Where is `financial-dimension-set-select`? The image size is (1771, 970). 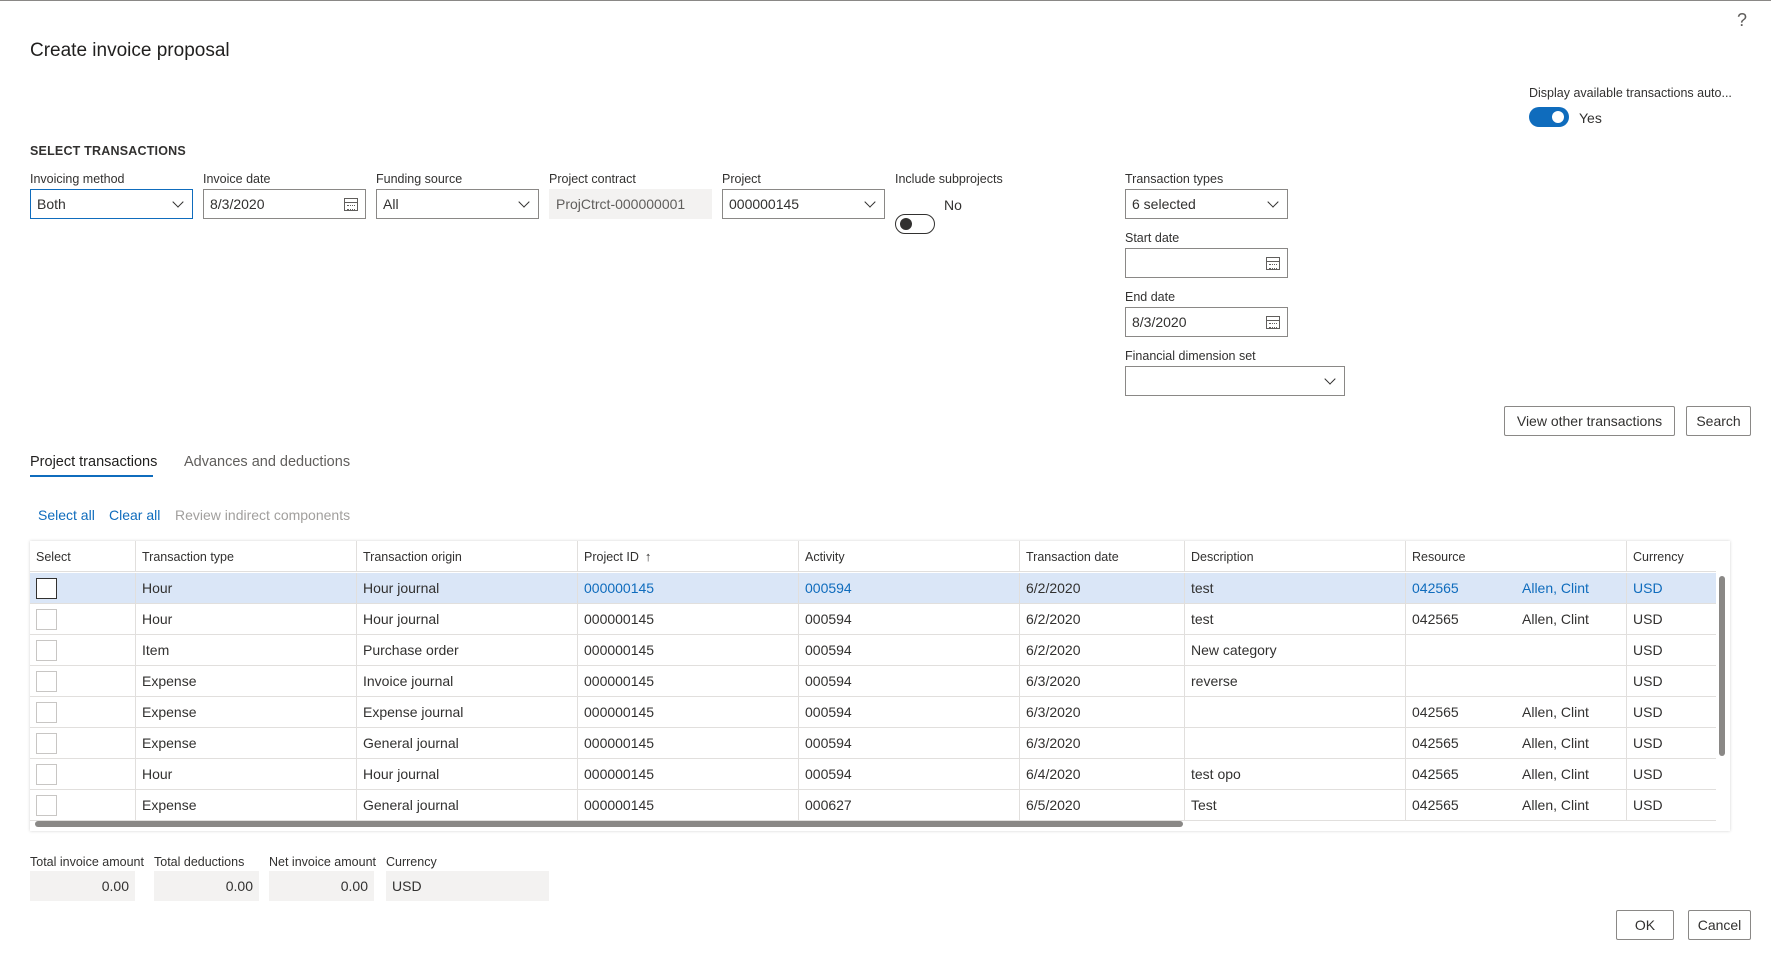
financial-dimension-set-select is located at coordinates (1235, 381).